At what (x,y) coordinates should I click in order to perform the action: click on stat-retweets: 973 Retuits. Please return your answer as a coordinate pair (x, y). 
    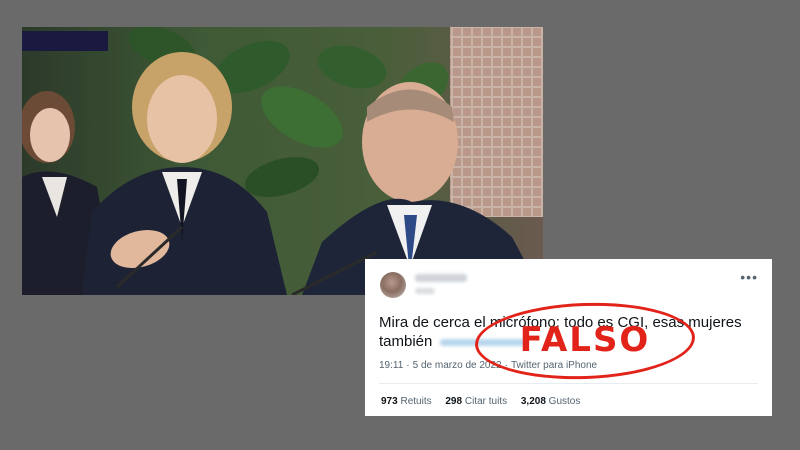
    Looking at the image, I should click on (406, 401).